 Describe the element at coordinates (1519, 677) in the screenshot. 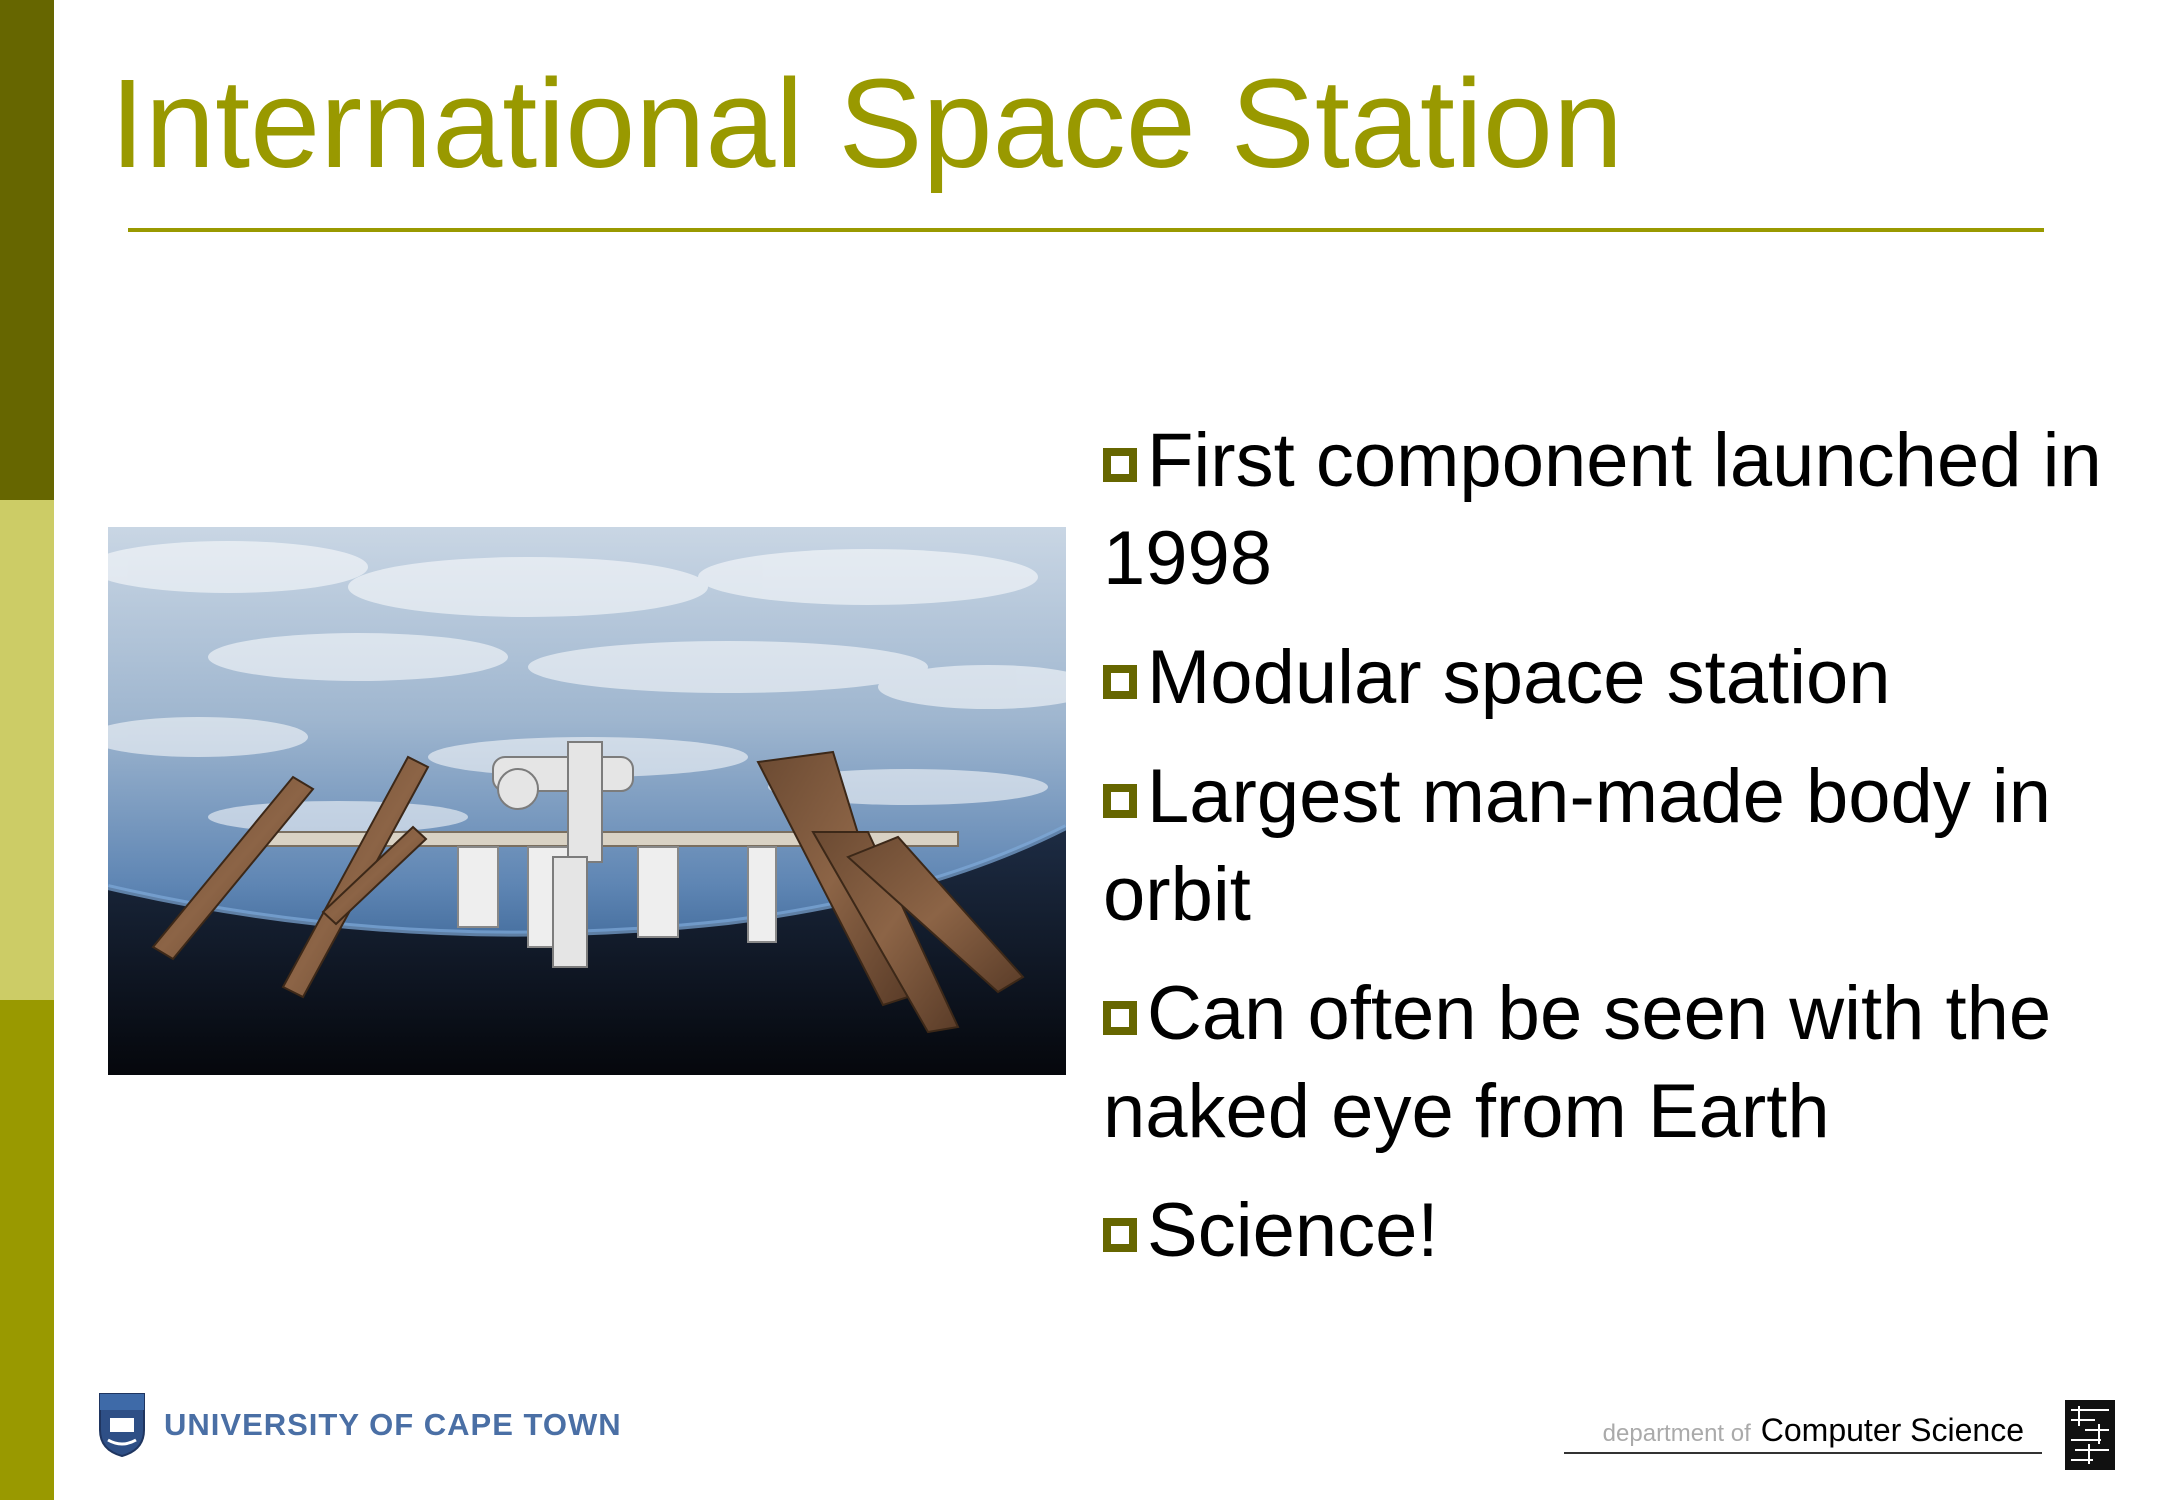

I see `bullet-text: Modular space station` at that location.